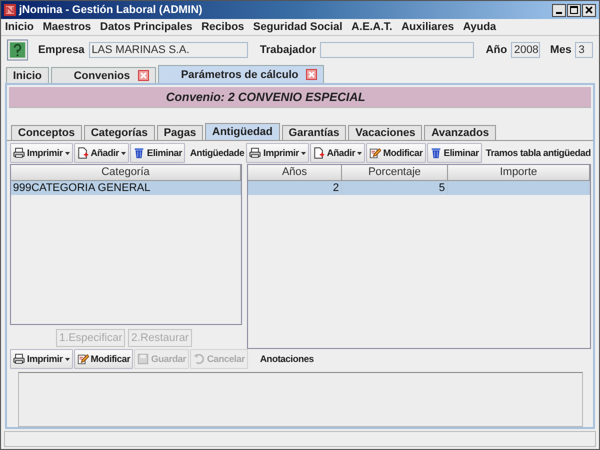 The image size is (600, 450). I want to click on table-cell: 999CATEGORIA GENERAL, so click(126, 187).